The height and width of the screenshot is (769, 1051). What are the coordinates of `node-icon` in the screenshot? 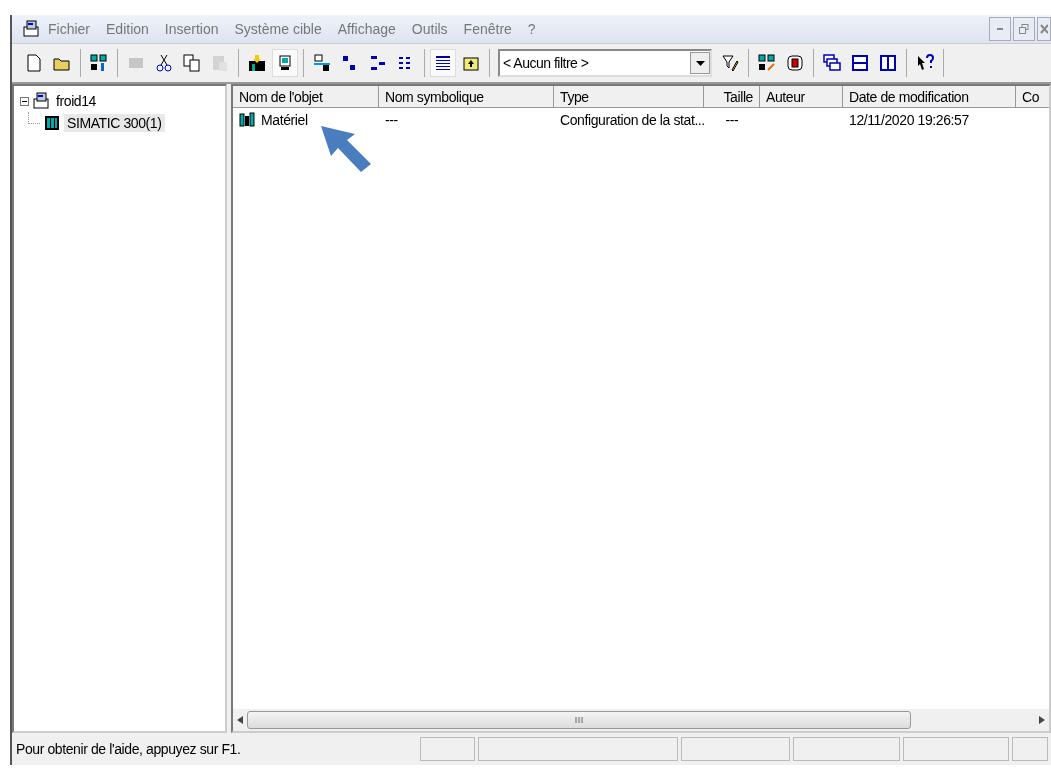 It's located at (322, 63).